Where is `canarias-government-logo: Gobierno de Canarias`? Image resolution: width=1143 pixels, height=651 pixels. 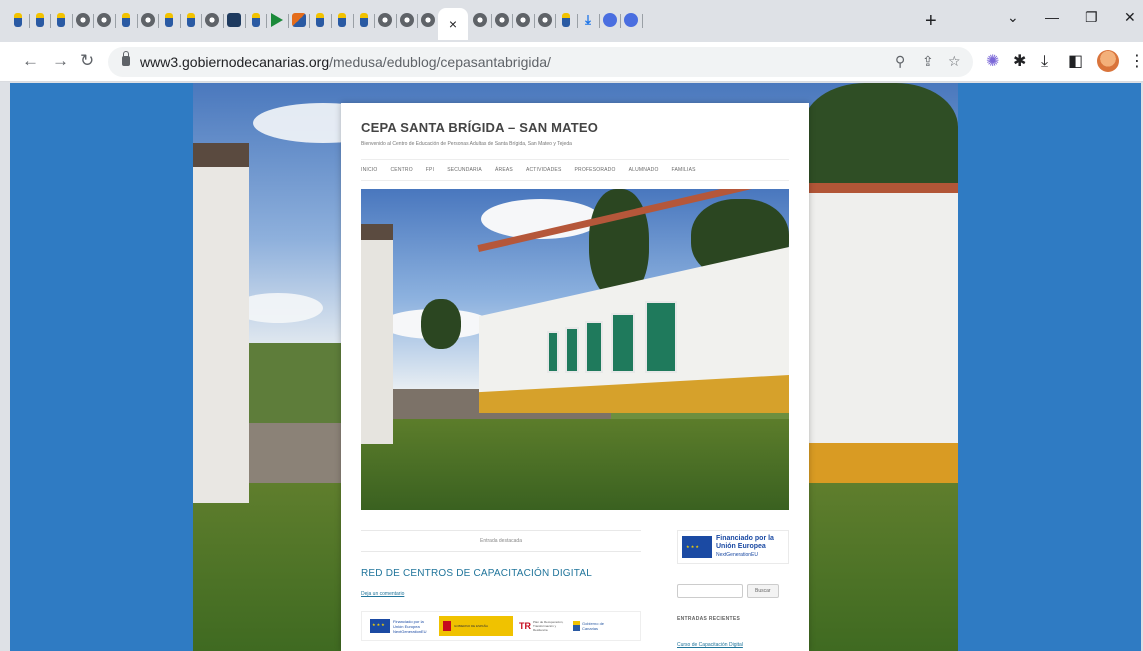 canarias-government-logo: Gobierno de Canarias is located at coordinates (590, 626).